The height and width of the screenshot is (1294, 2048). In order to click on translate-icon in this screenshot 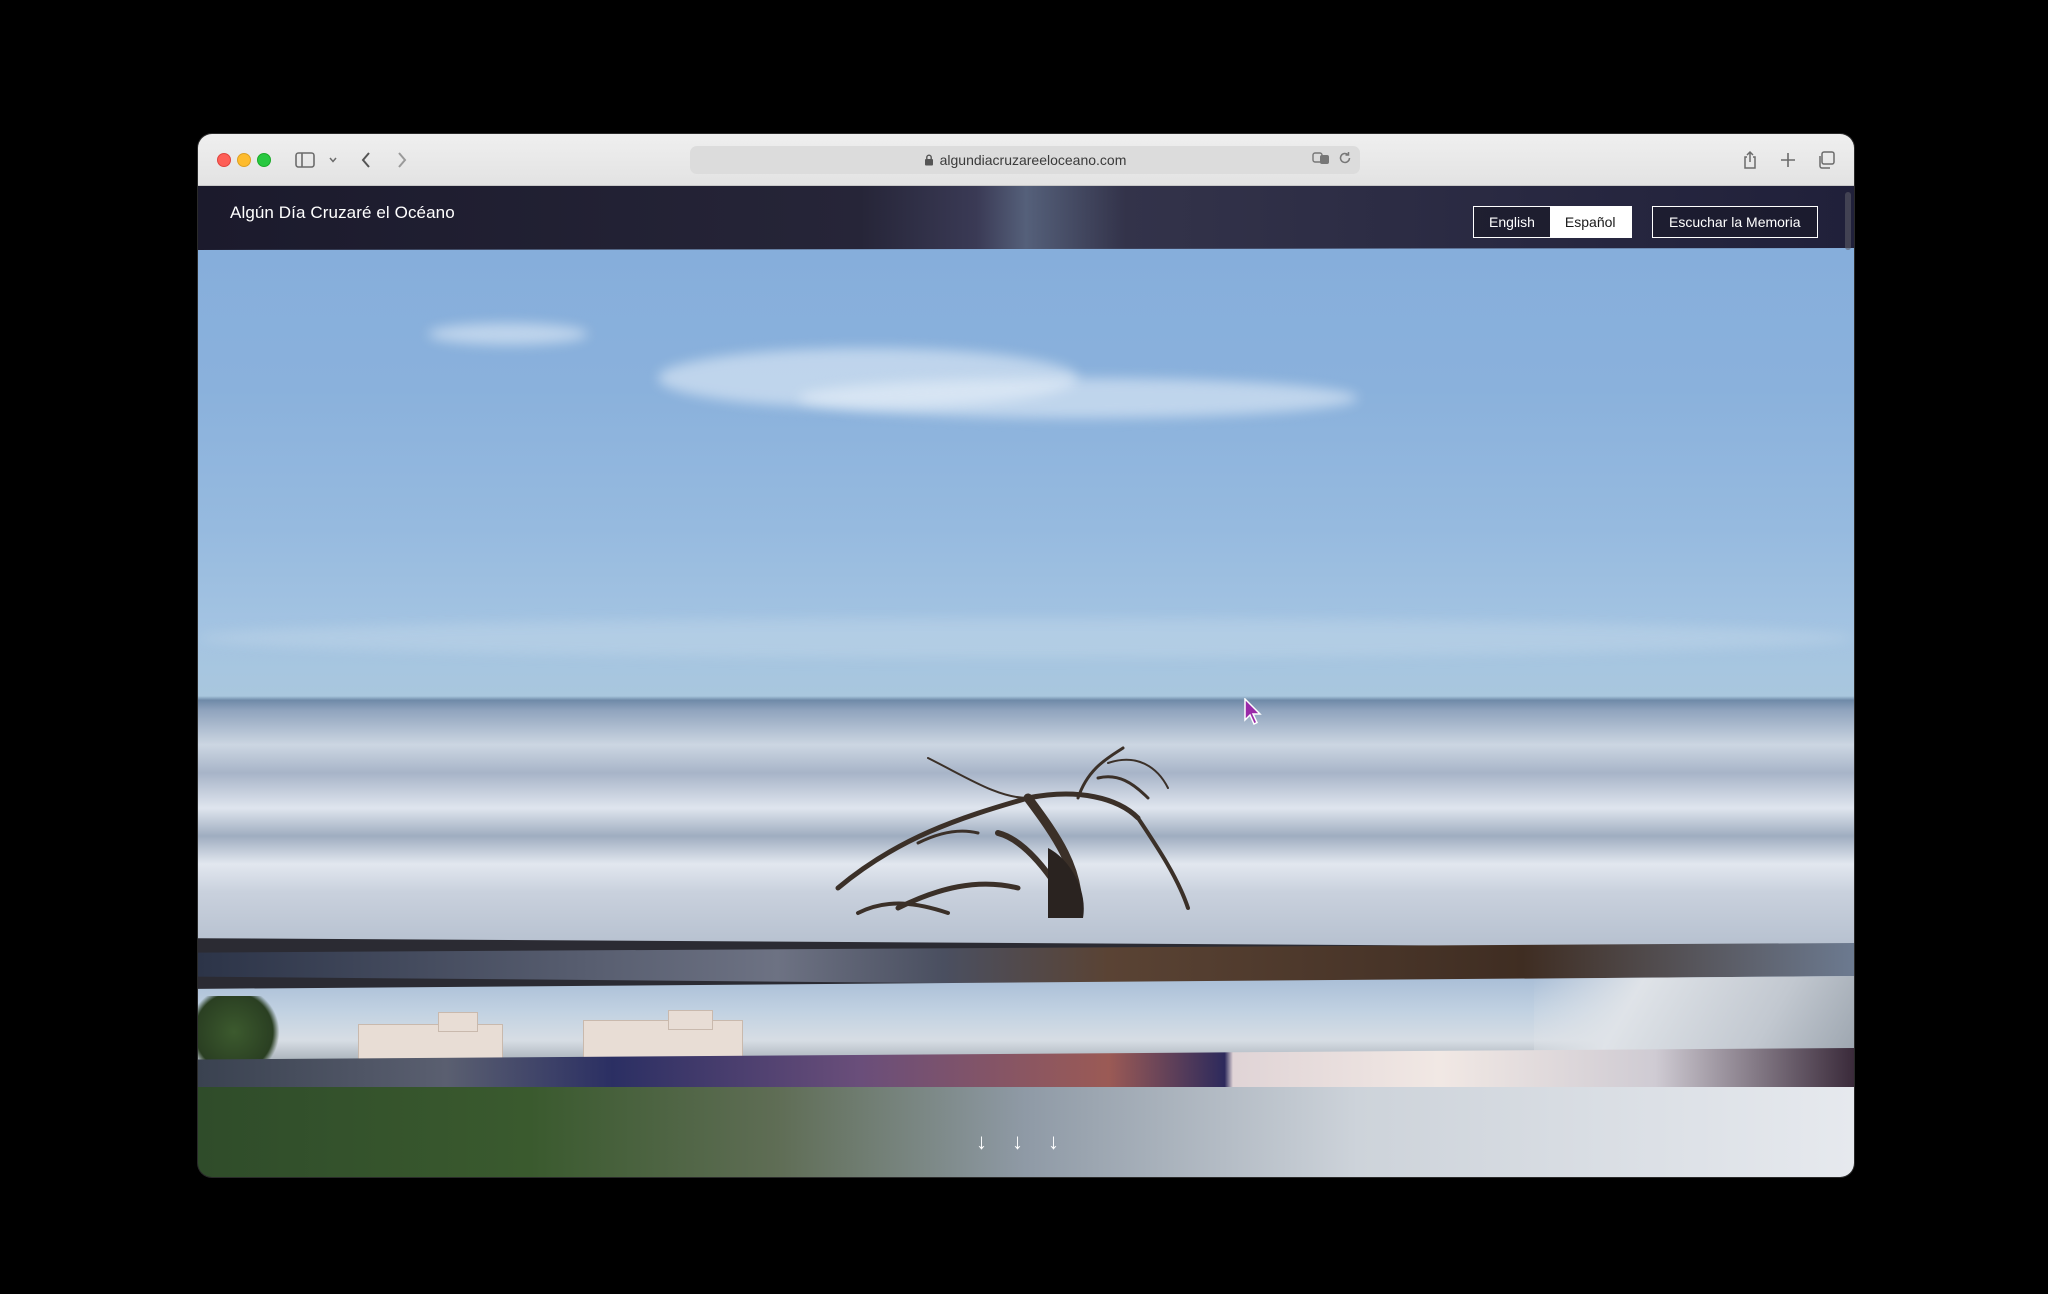, I will do `click(1321, 159)`.